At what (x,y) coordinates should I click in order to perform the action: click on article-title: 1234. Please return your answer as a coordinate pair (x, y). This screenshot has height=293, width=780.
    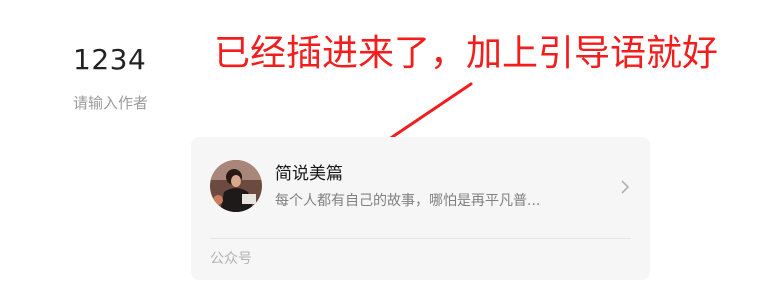
    Looking at the image, I should click on (109, 60).